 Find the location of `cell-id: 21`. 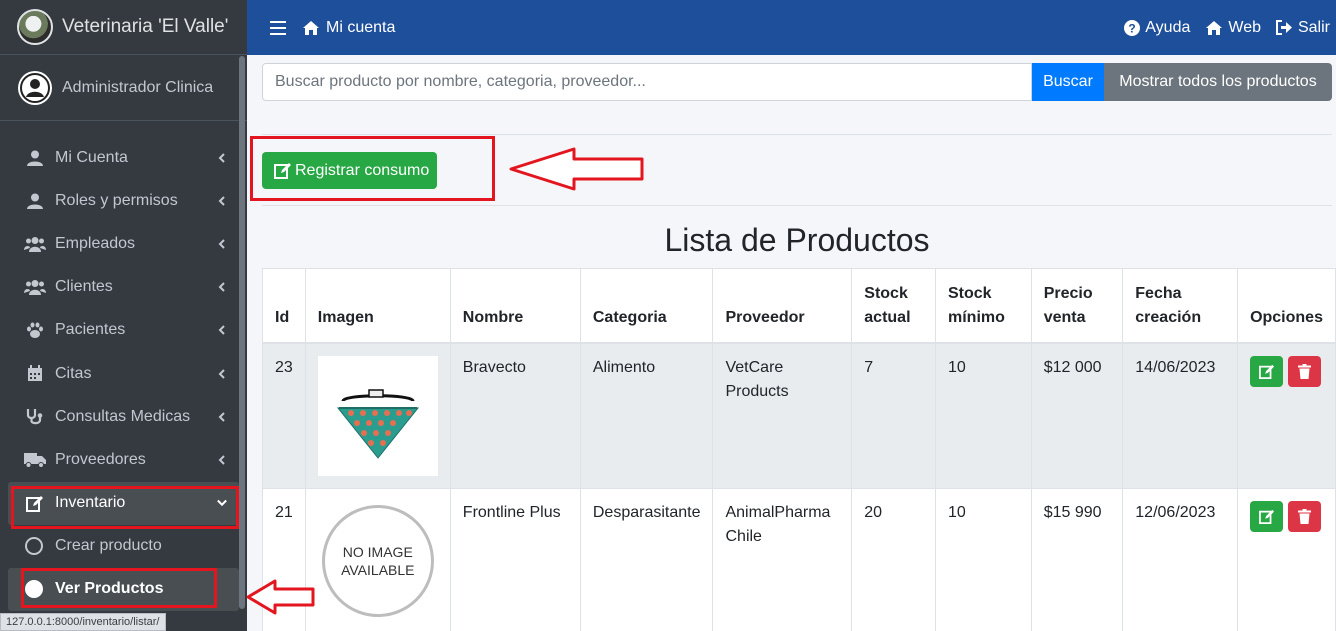

cell-id: 21 is located at coordinates (284, 559).